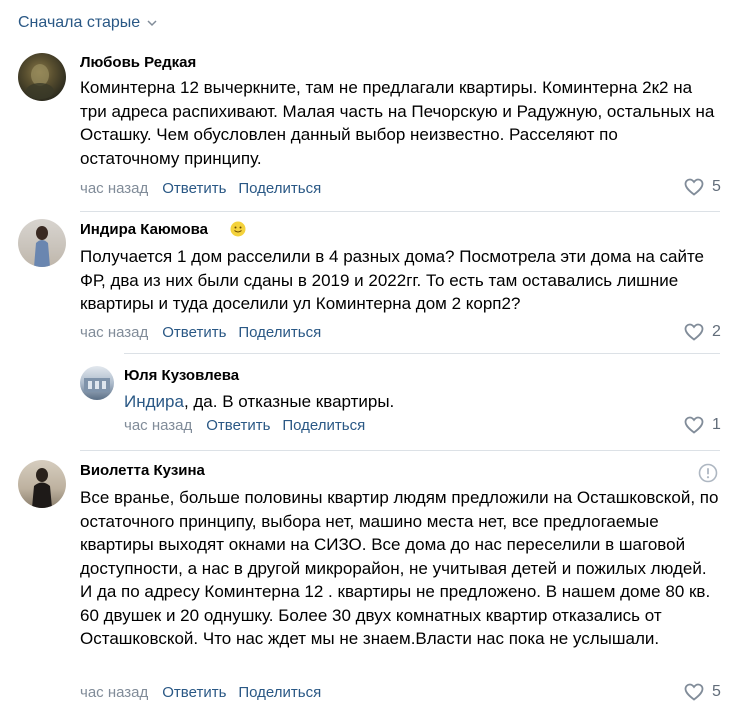  I want to click on chevron-down-icon, so click(152, 23).